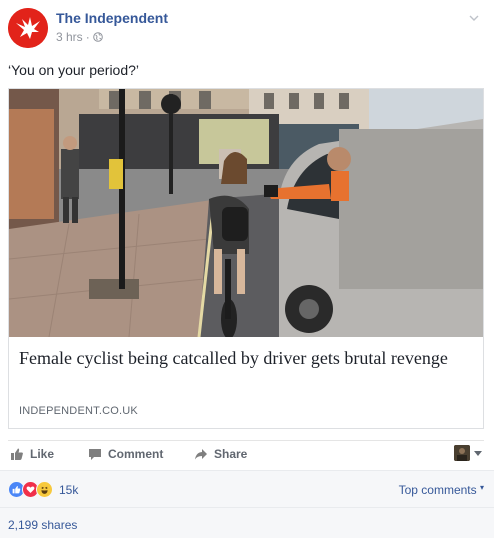 The image size is (494, 538). Describe the element at coordinates (97, 37) in the screenshot. I see `globe-icon` at that location.